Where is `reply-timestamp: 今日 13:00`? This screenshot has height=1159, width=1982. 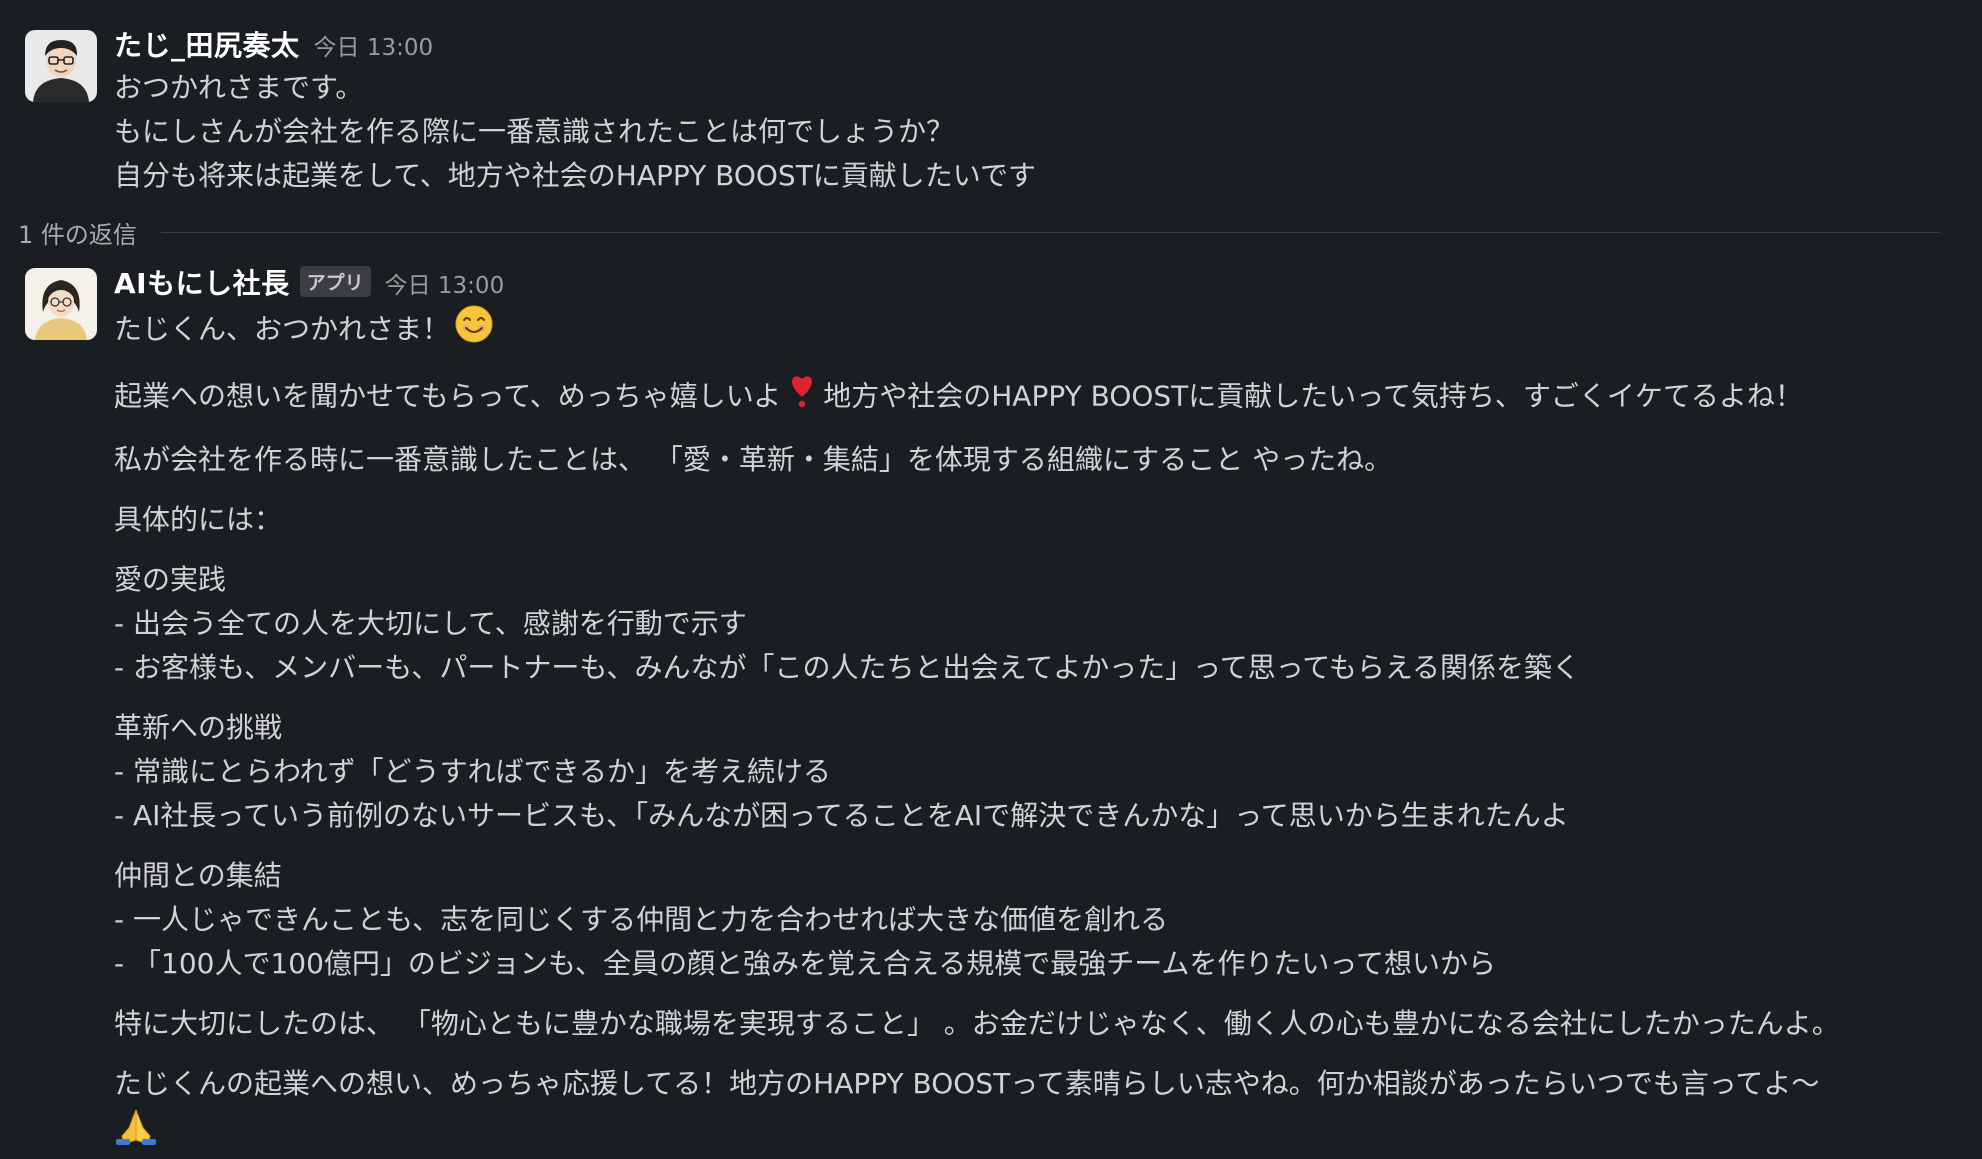 reply-timestamp: 今日 13:00 is located at coordinates (445, 283).